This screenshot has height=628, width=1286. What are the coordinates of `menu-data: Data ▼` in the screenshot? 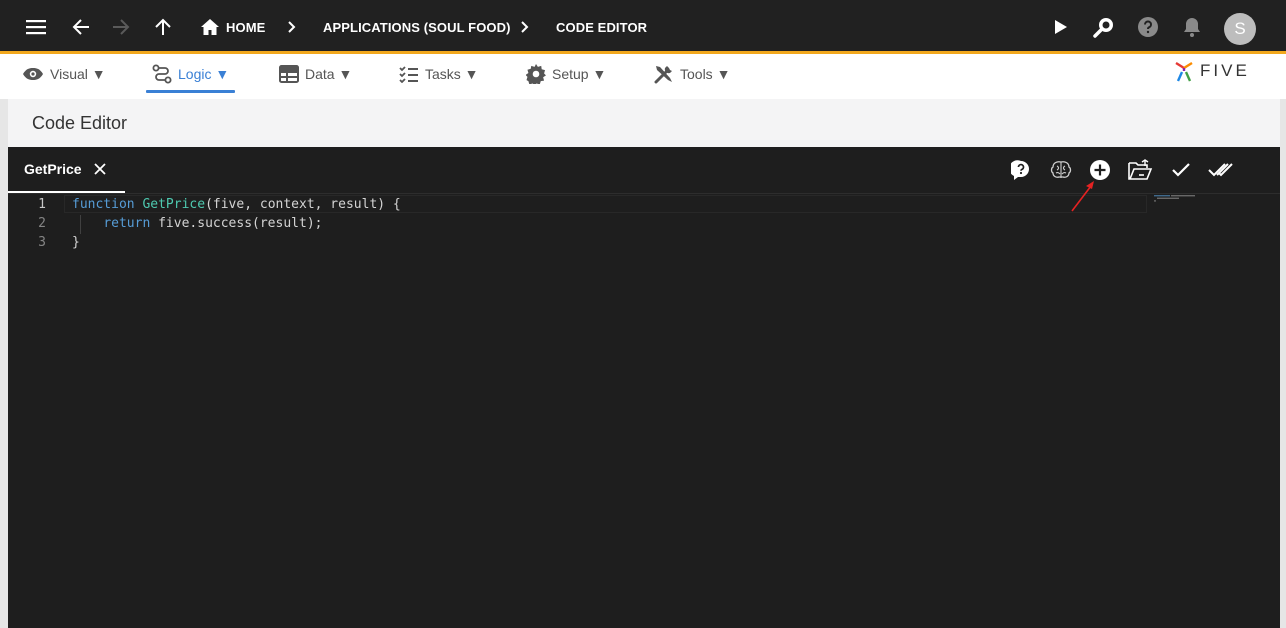 It's located at (315, 74).